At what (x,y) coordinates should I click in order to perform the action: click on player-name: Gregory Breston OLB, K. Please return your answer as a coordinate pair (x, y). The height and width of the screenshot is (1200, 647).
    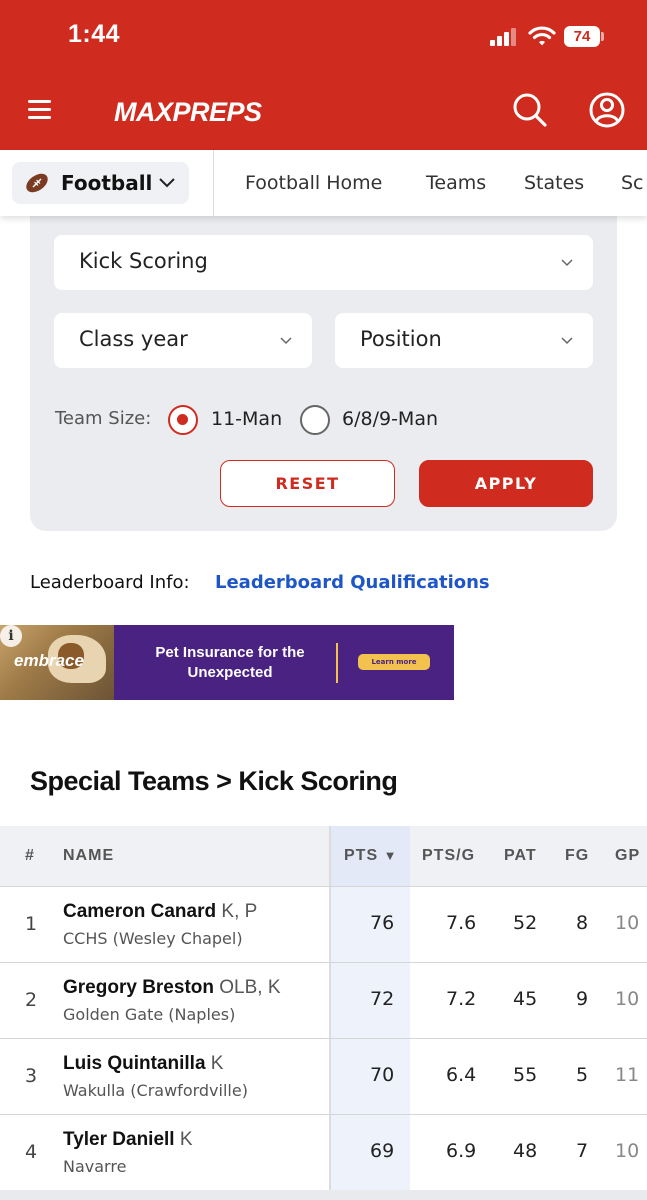
    Looking at the image, I should click on (172, 988).